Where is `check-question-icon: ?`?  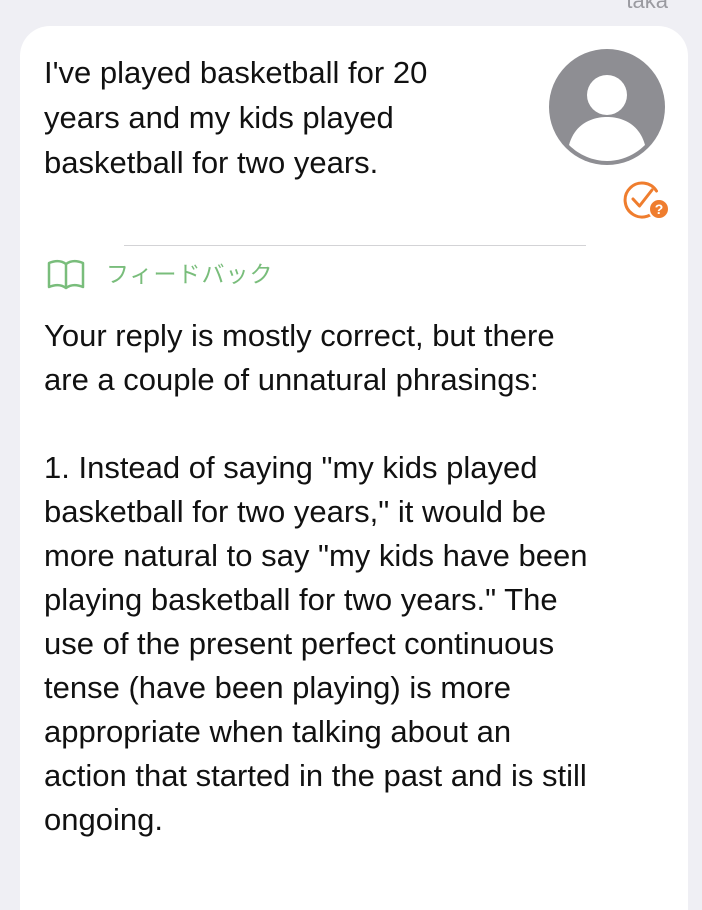
check-question-icon: ? is located at coordinates (646, 200).